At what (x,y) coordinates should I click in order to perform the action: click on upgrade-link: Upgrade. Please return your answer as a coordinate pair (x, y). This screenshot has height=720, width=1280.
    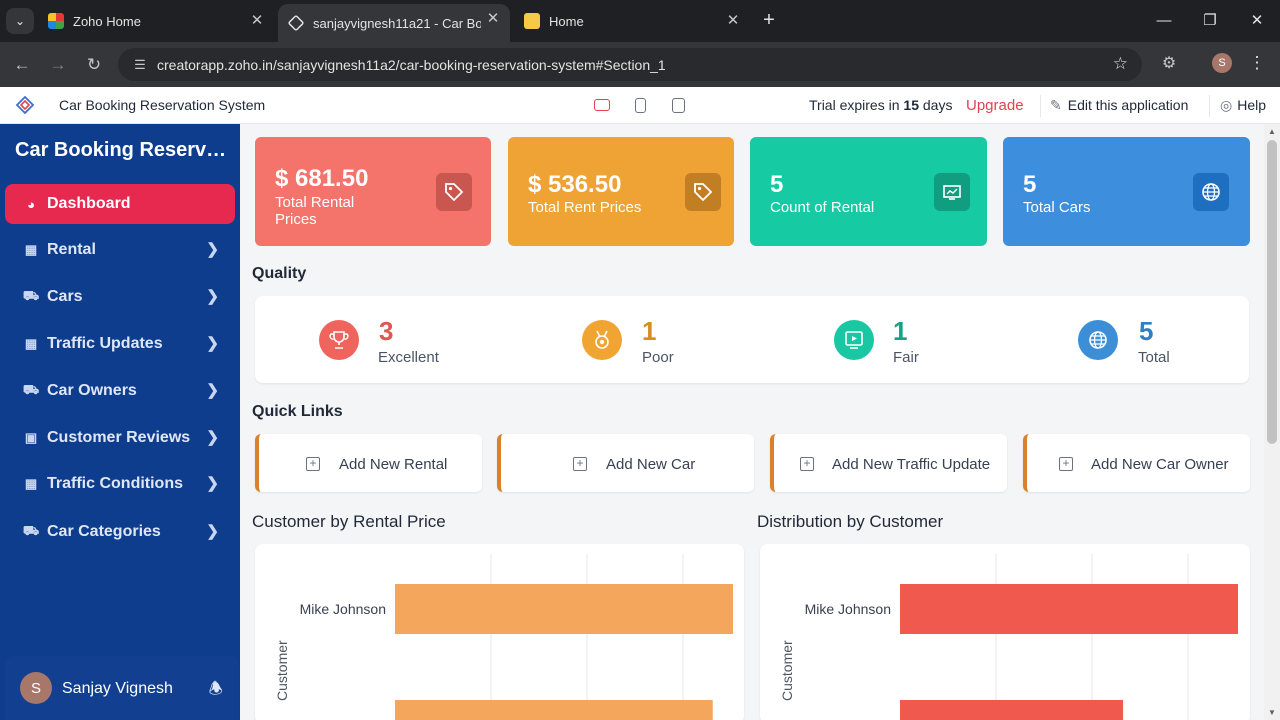
    Looking at the image, I should click on (995, 105).